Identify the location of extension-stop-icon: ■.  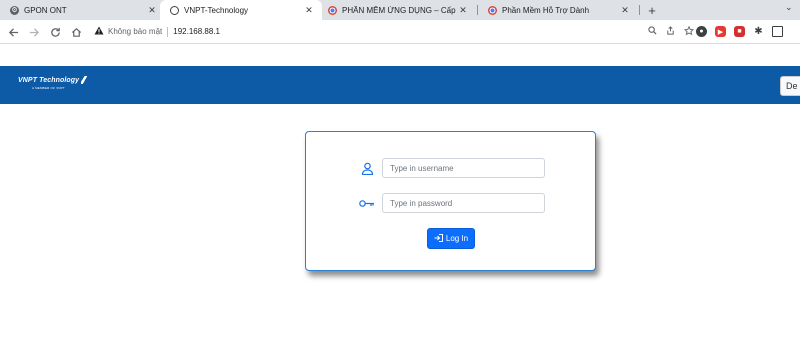
(739, 31).